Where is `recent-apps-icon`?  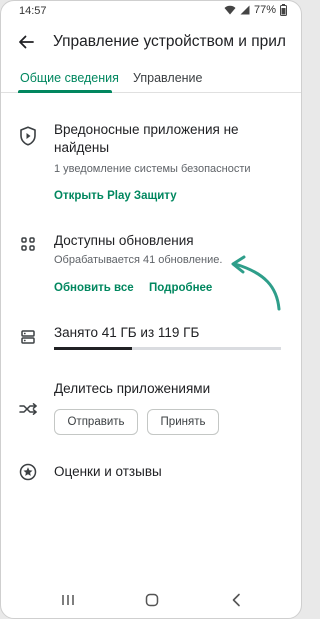 recent-apps-icon is located at coordinates (68, 602).